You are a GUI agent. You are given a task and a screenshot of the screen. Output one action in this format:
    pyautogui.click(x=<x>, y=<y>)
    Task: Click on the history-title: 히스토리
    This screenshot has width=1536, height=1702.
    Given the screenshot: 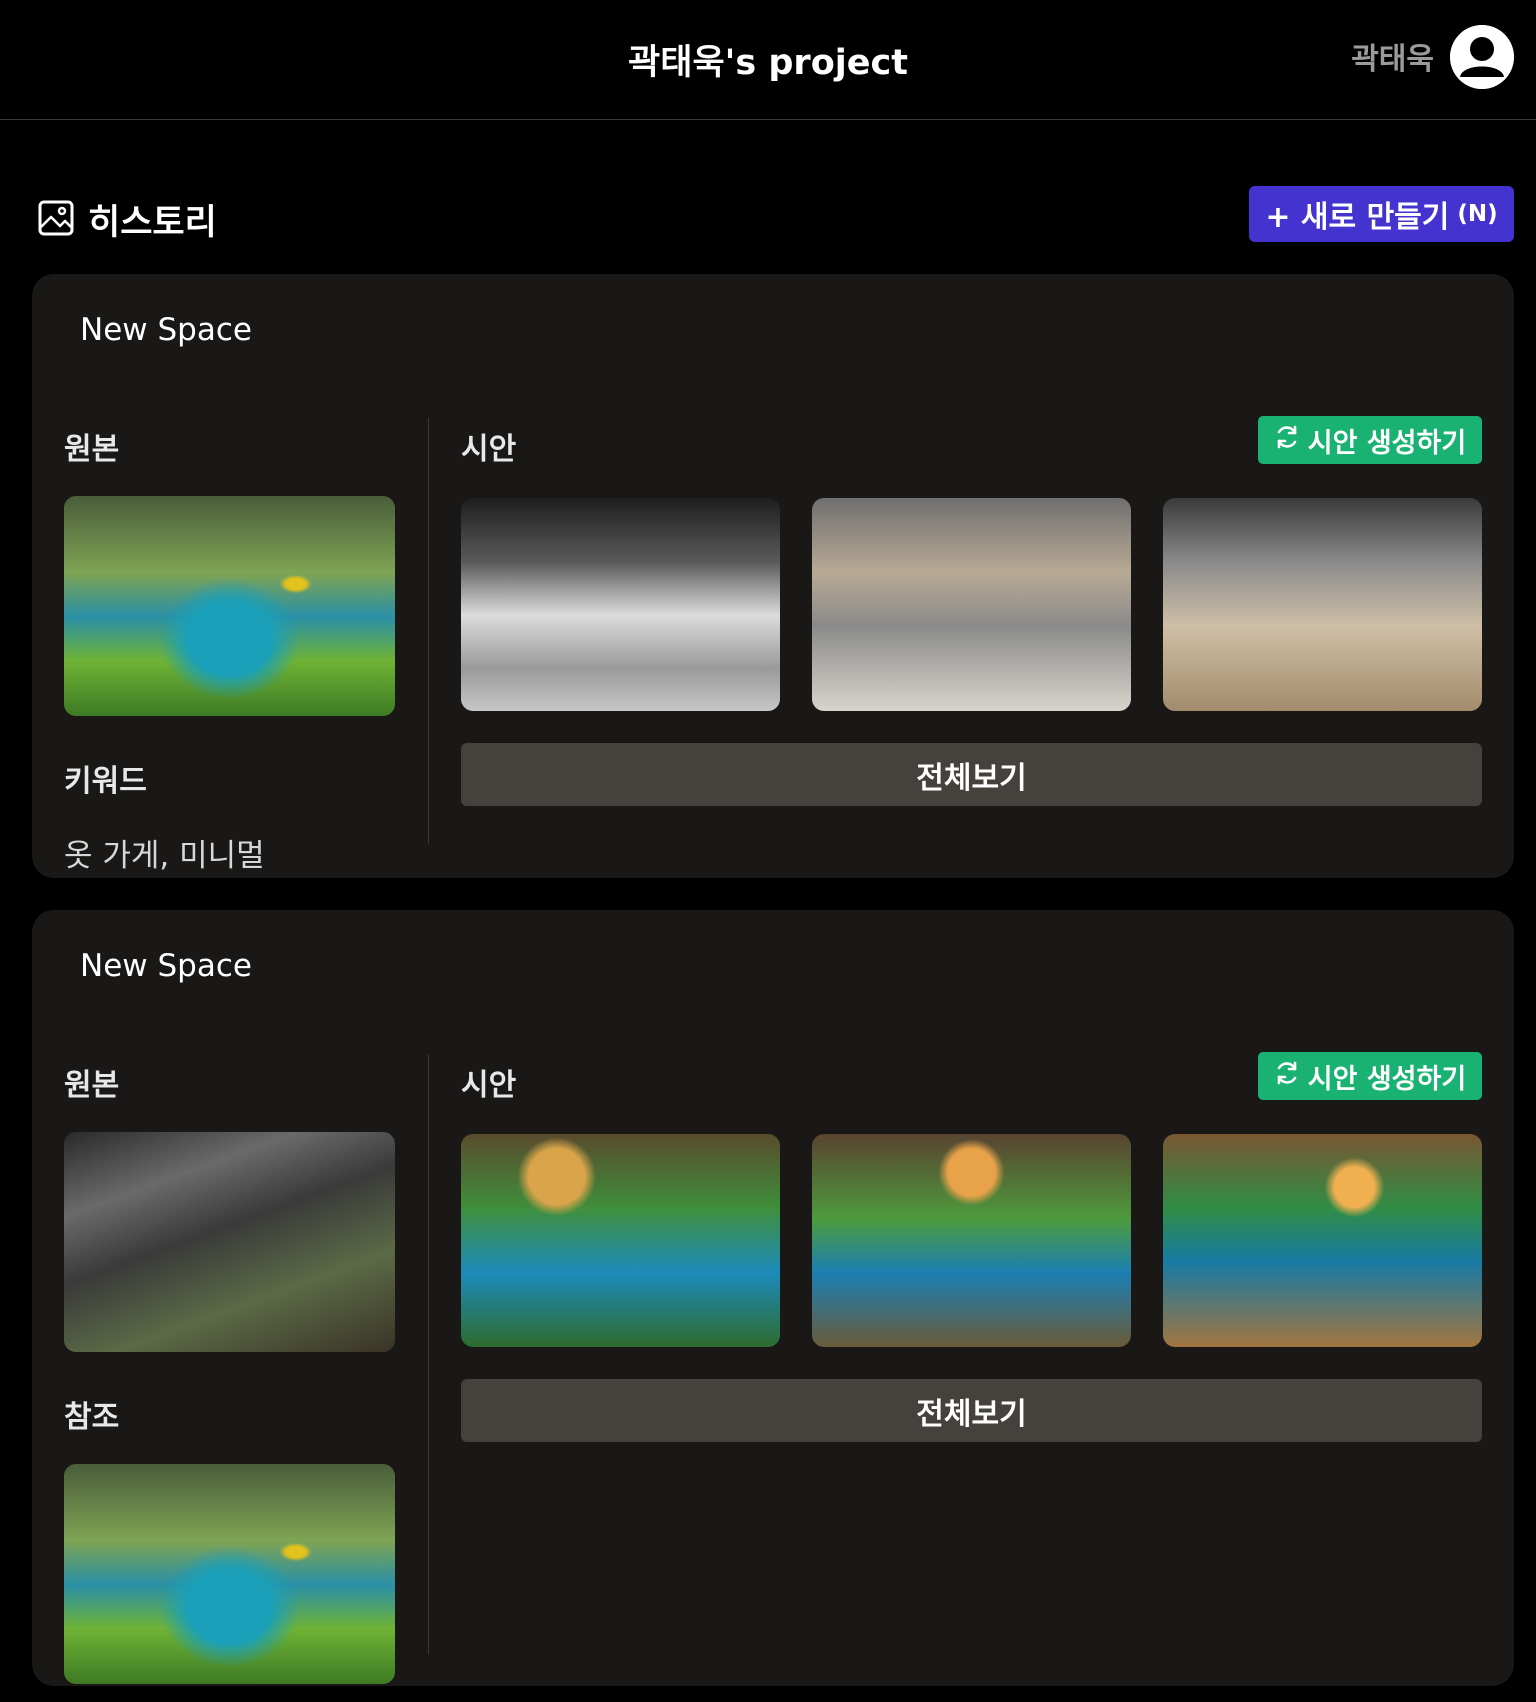 What is the action you would take?
    pyautogui.click(x=152, y=223)
    